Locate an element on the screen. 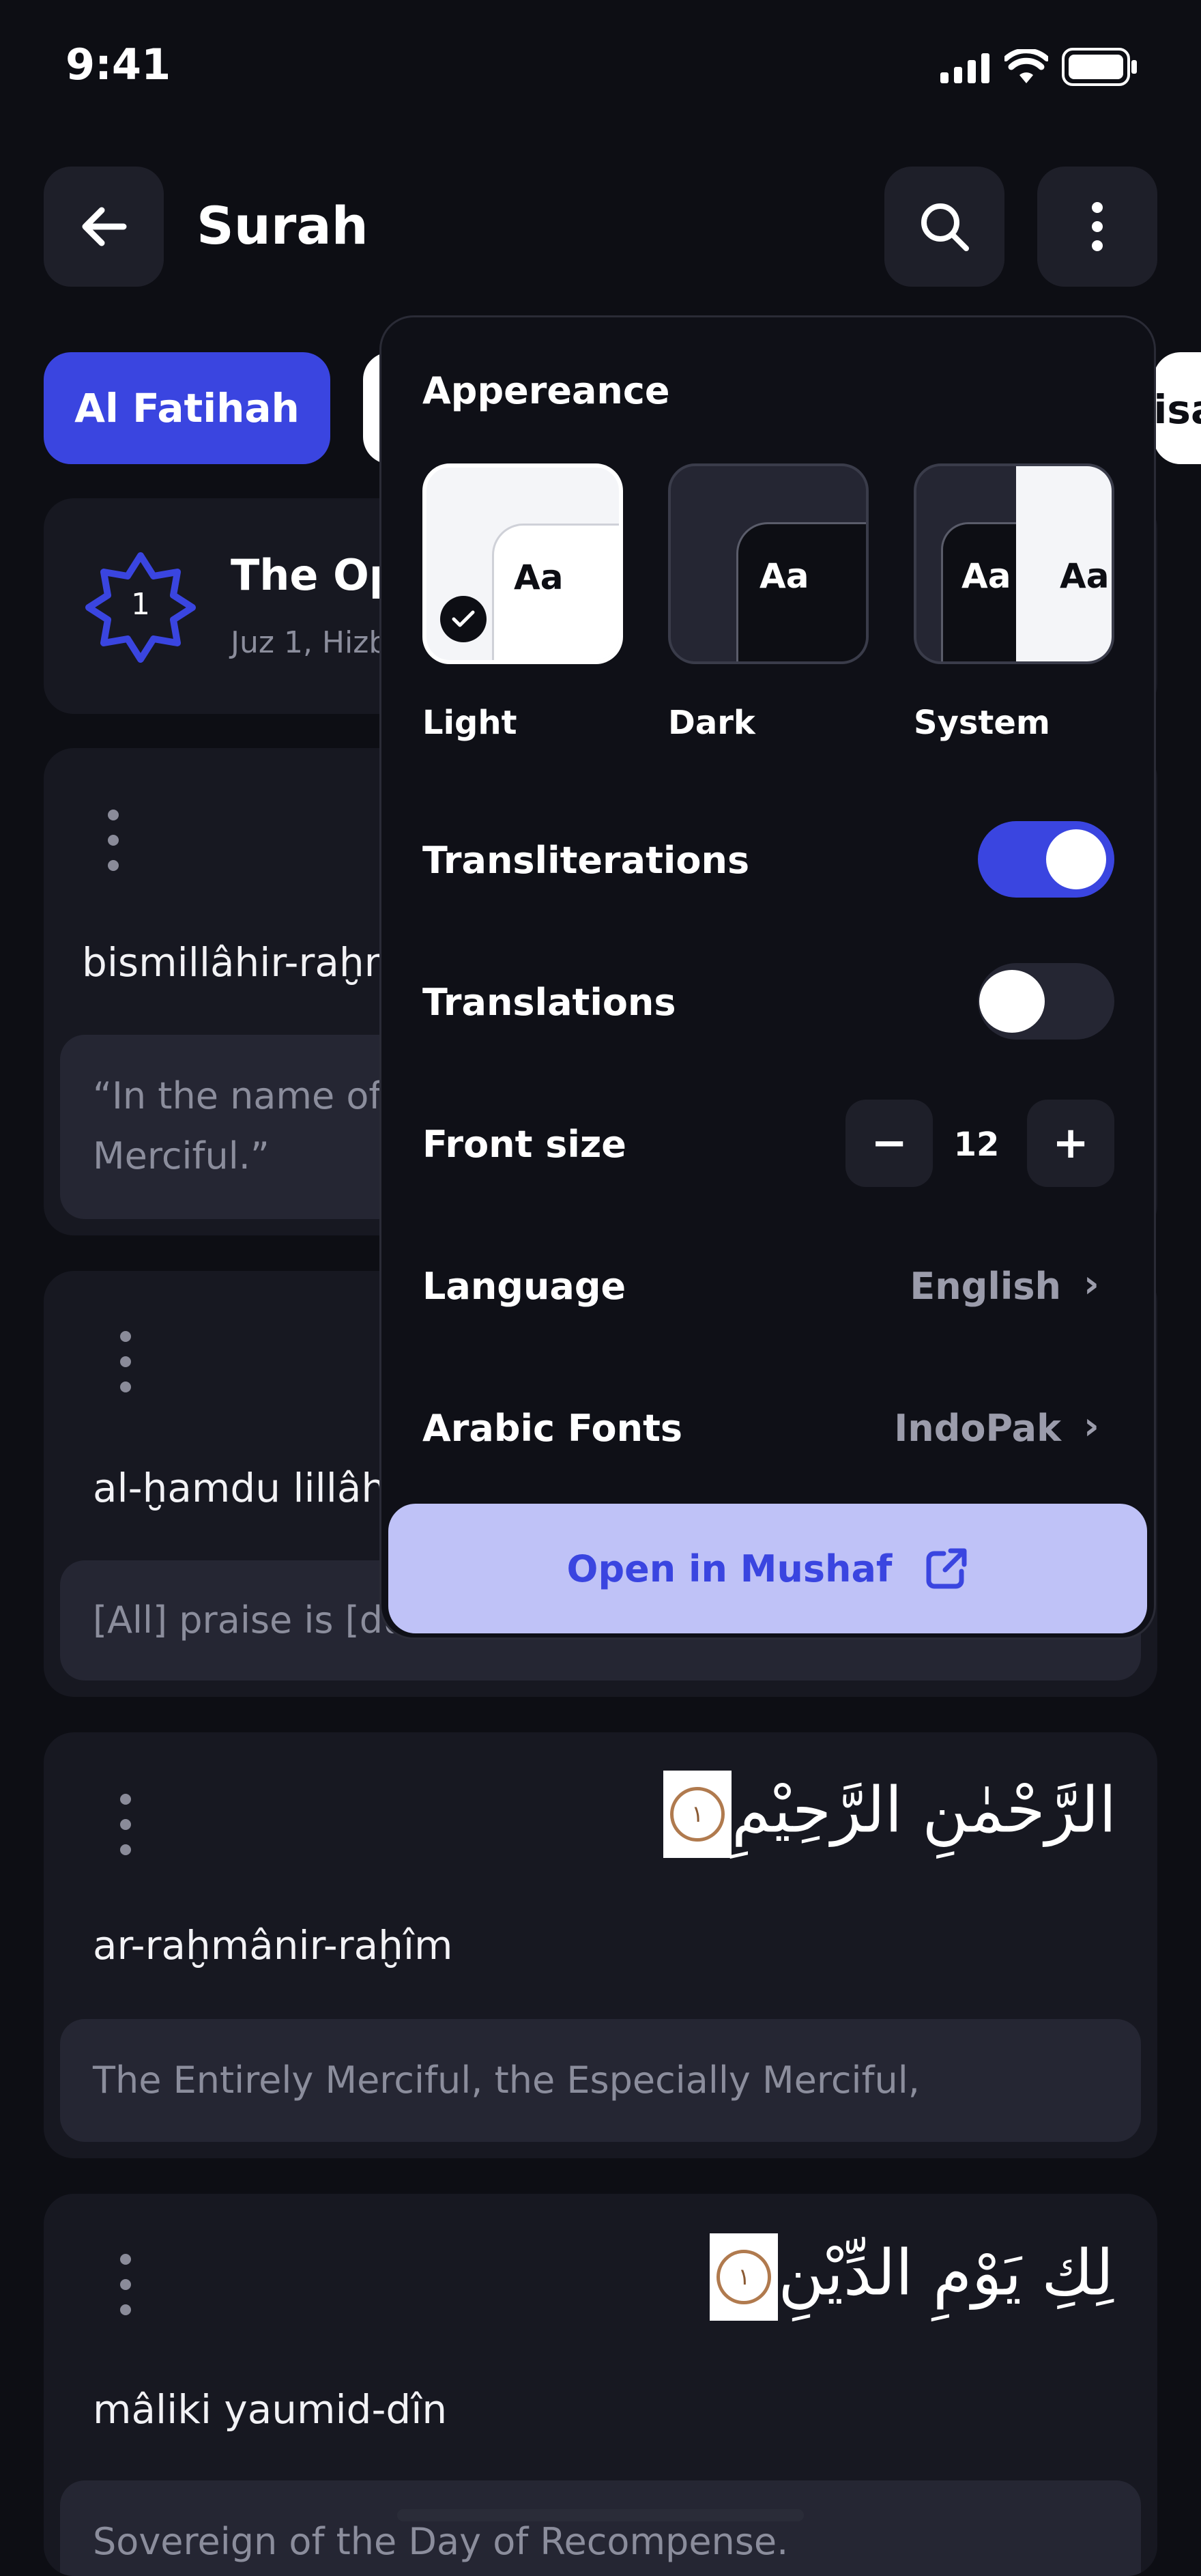  search-button is located at coordinates (944, 227).